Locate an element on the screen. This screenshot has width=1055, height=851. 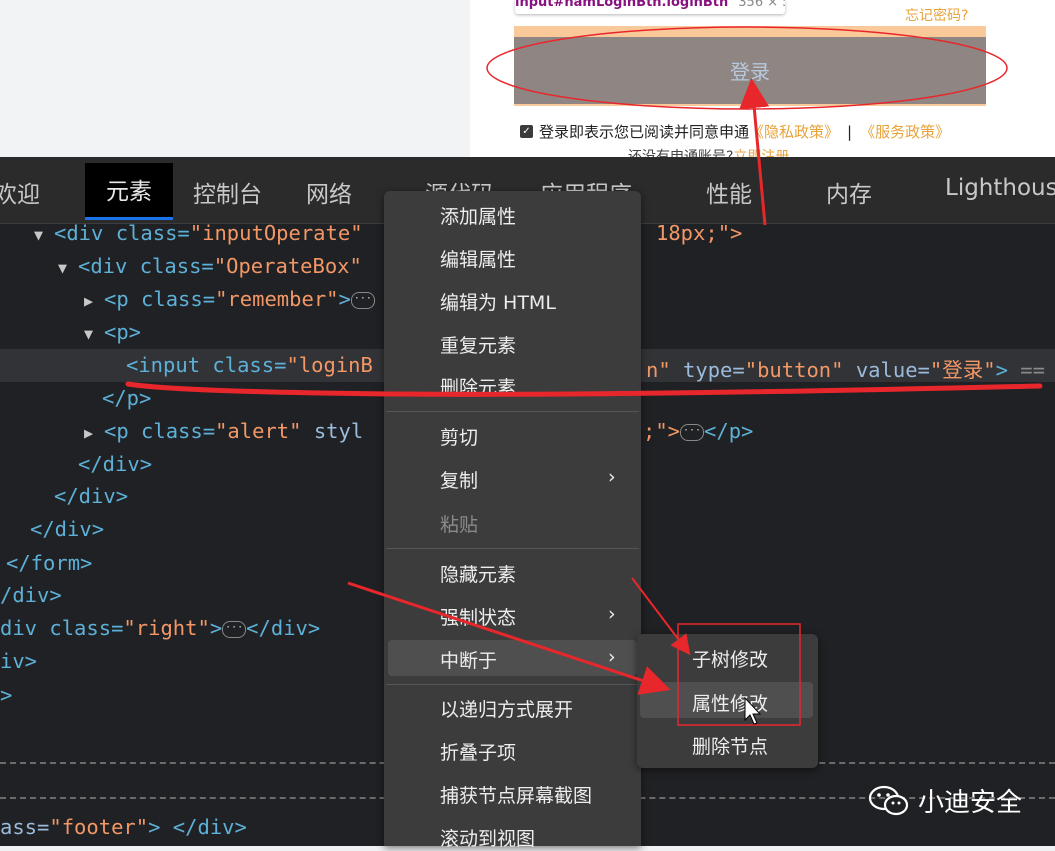
annotation-underline is located at coordinates (584, 389).